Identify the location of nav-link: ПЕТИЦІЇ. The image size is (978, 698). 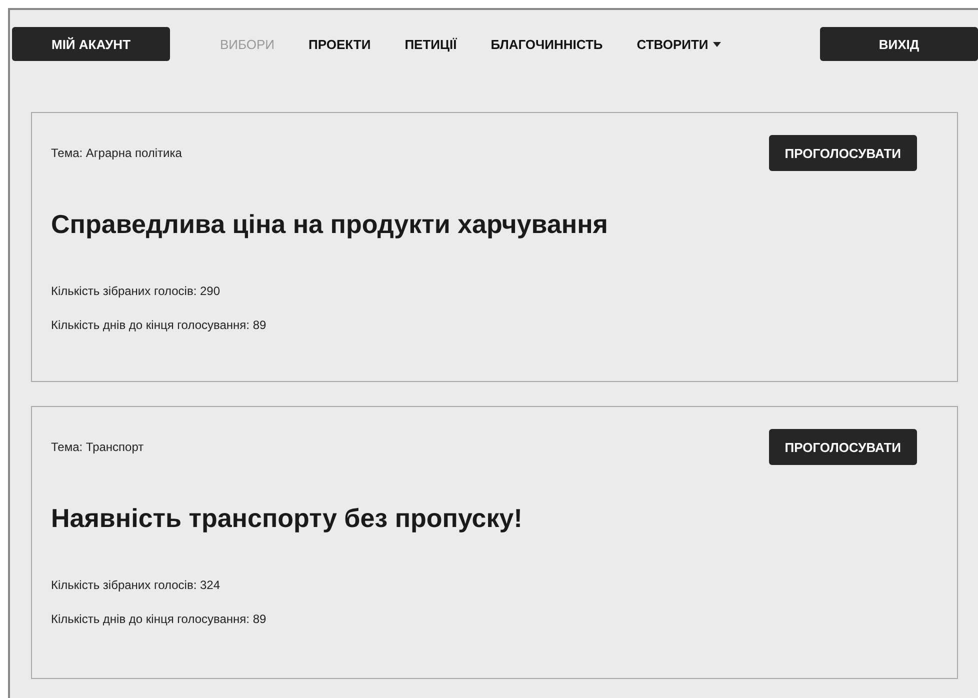
(430, 44).